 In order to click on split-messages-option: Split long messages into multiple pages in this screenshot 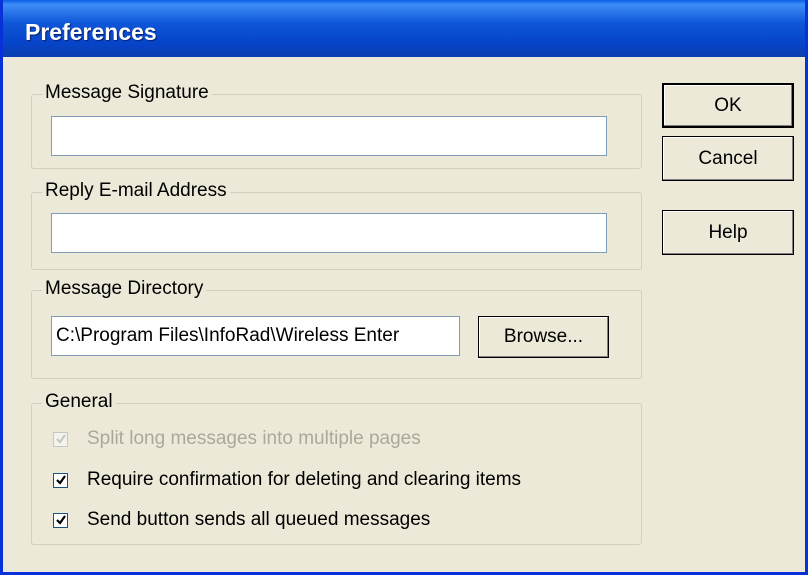, I will do `click(237, 439)`.